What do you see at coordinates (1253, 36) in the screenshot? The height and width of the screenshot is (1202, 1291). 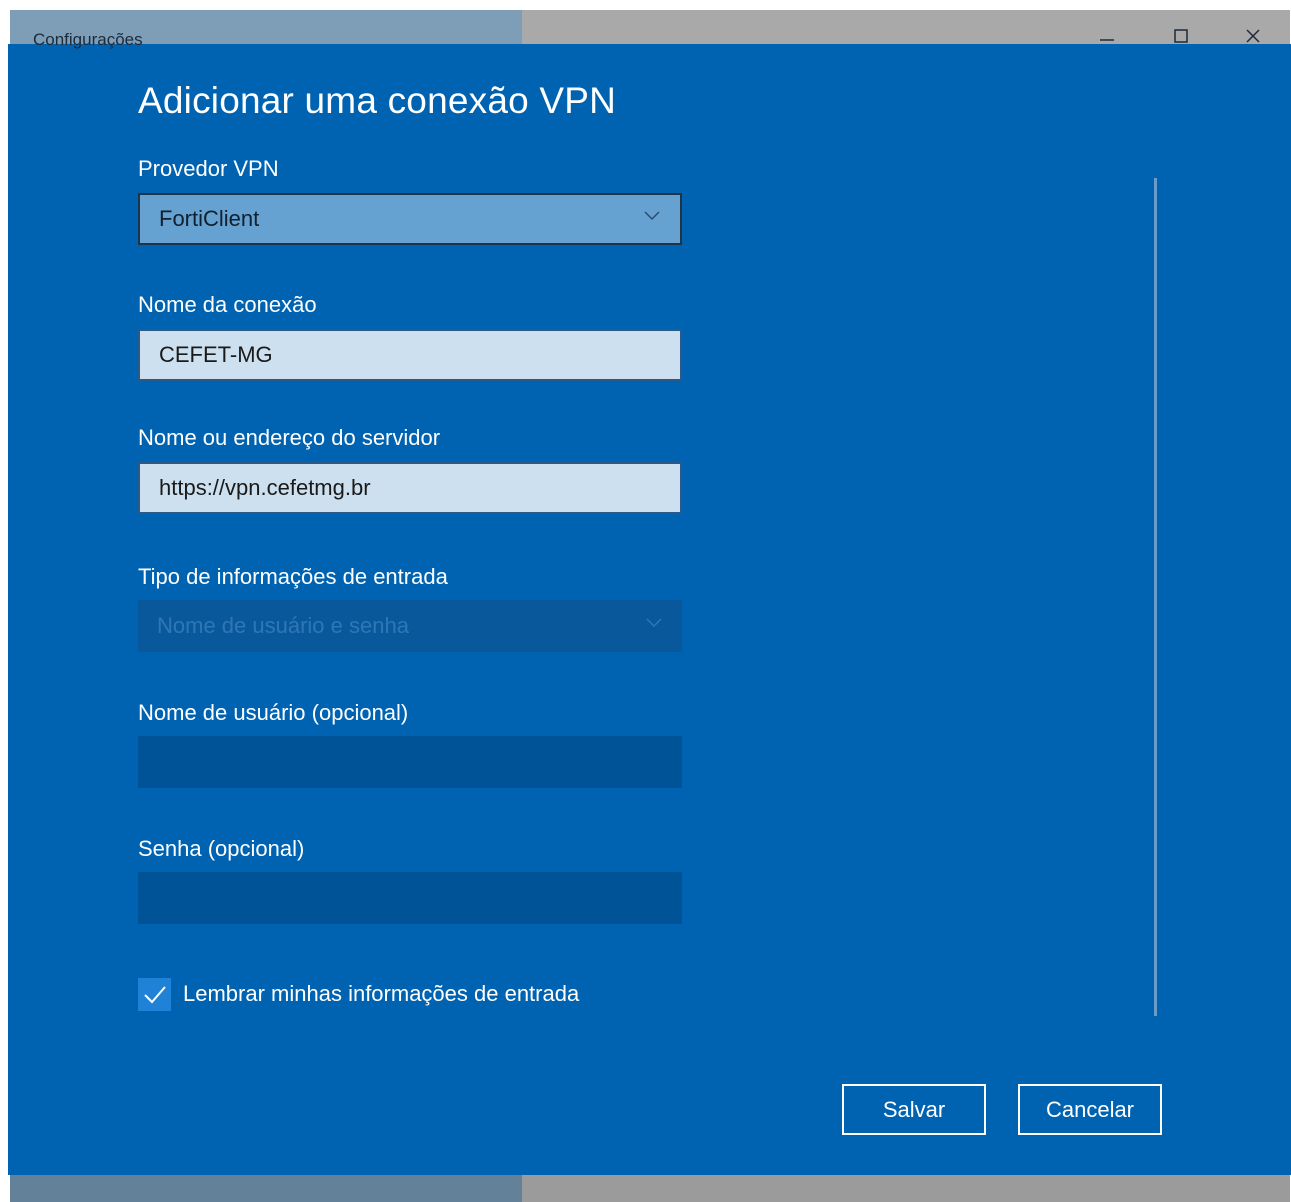 I see `close-icon` at bounding box center [1253, 36].